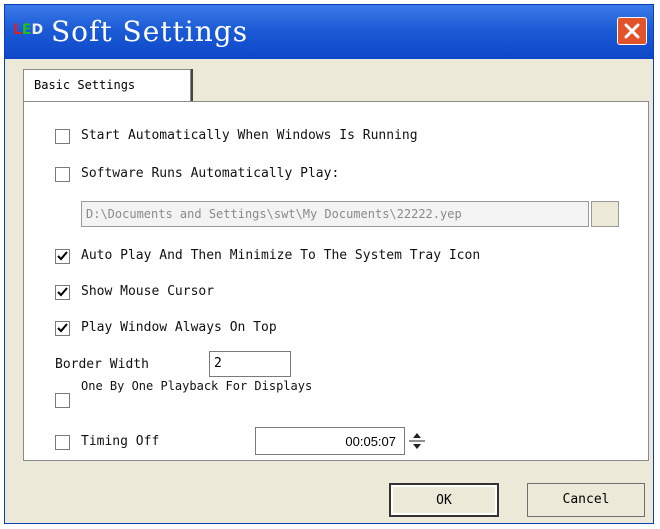 The width and height of the screenshot is (660, 529). I want to click on ok-button: OK, so click(444, 500).